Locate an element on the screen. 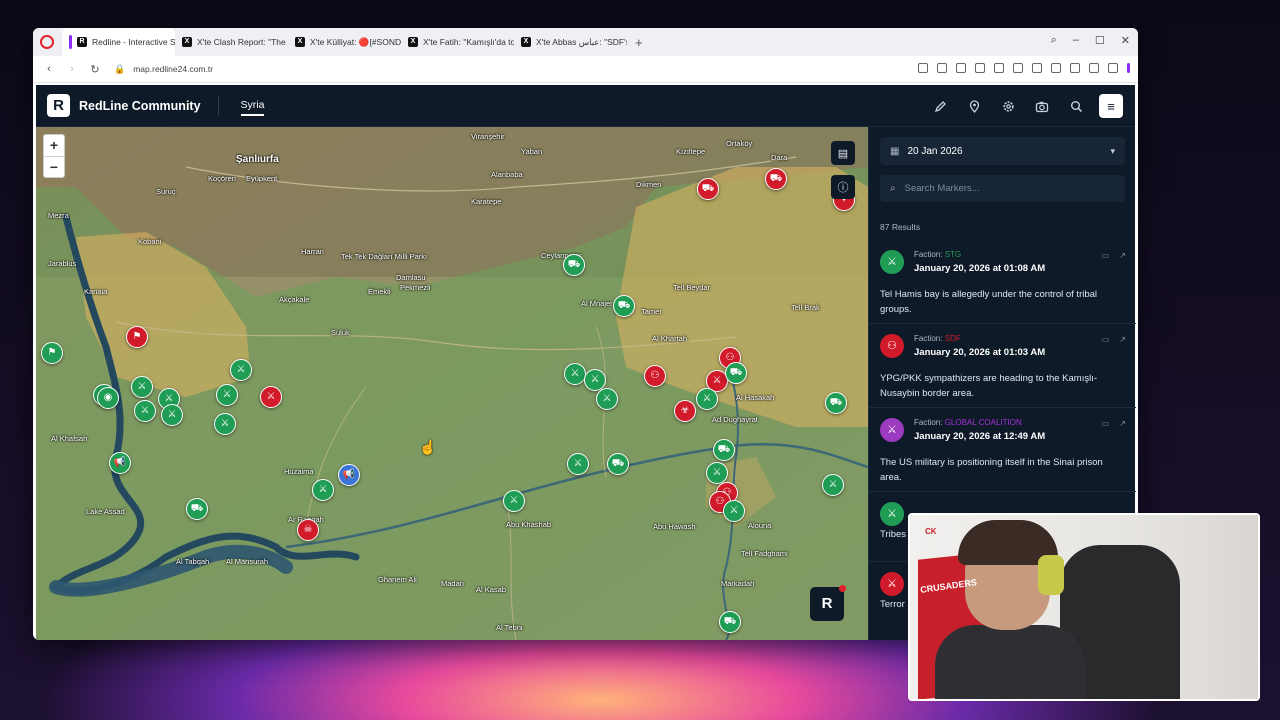 This screenshot has width=1280, height=720. map-label: Ghanem Ali is located at coordinates (397, 579).